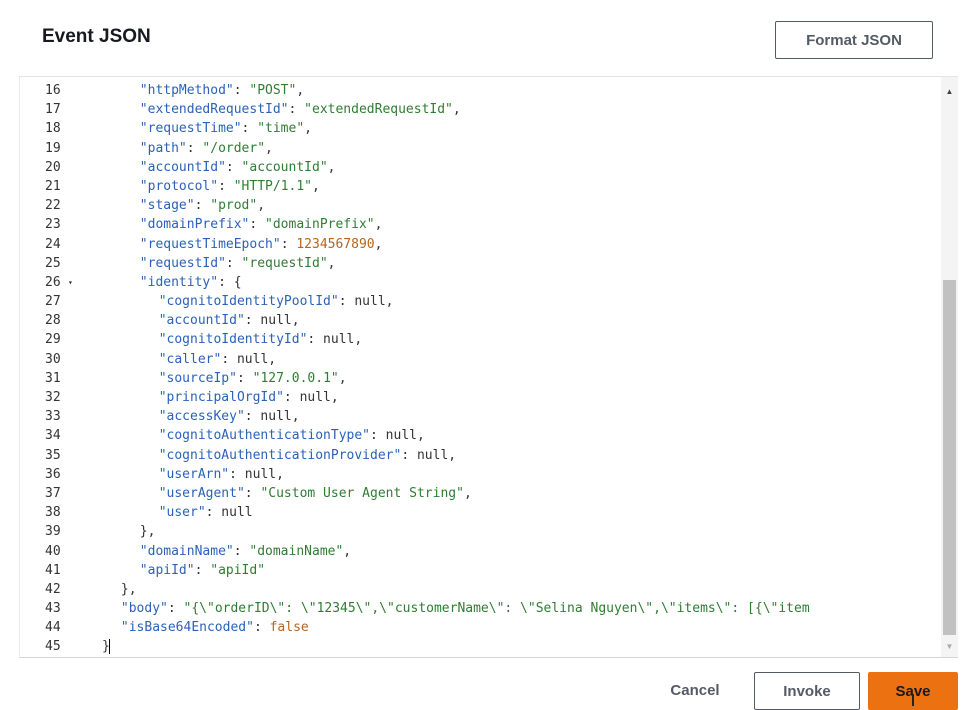 The height and width of the screenshot is (710, 975). I want to click on invoke-button: Invoke, so click(807, 691).